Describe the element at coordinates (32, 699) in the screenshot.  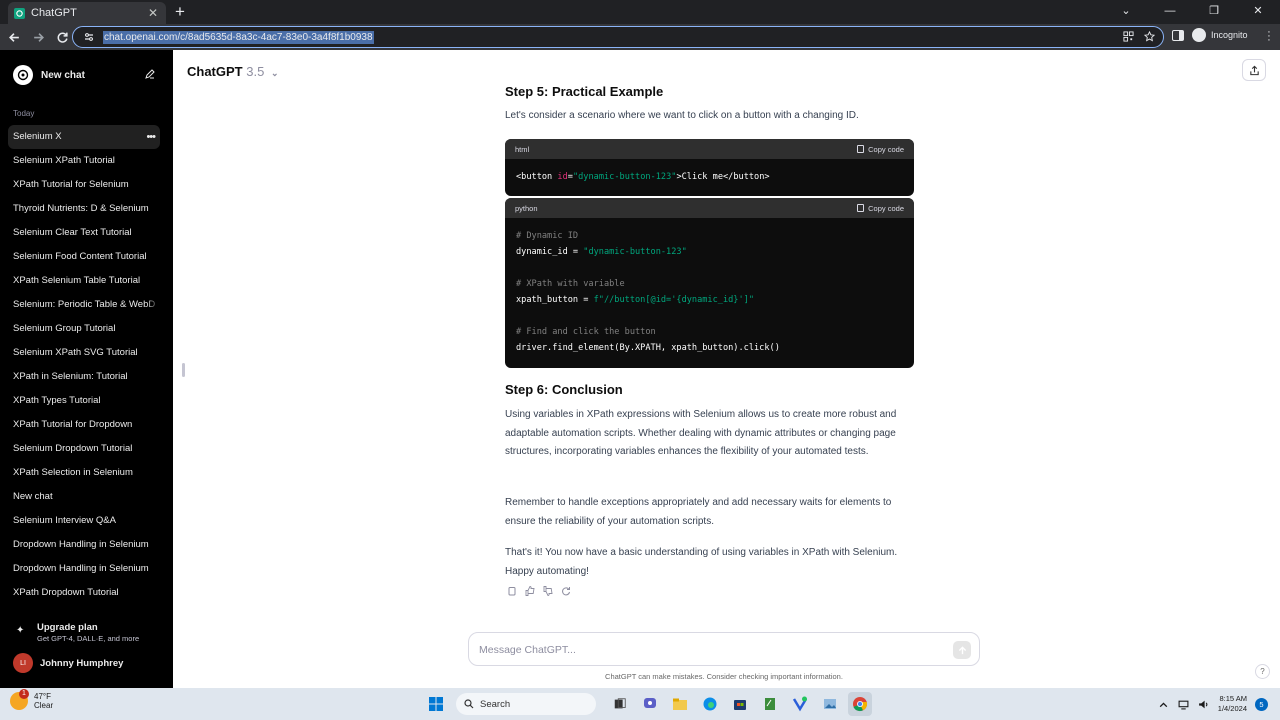
I see `weather-widget: 1 47°F Clear` at that location.